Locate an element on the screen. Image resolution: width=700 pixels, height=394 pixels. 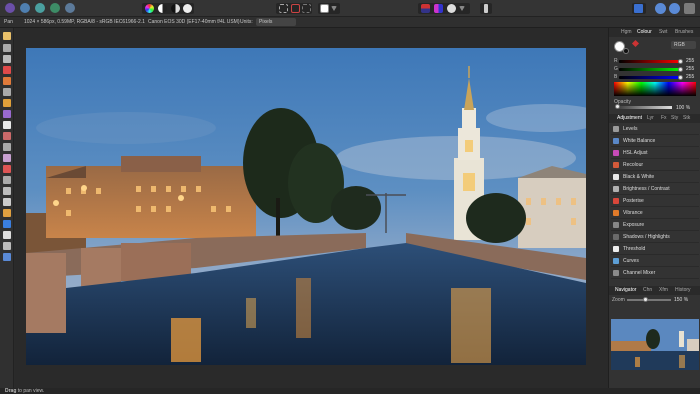
green-knob is located at coordinates (680, 69).